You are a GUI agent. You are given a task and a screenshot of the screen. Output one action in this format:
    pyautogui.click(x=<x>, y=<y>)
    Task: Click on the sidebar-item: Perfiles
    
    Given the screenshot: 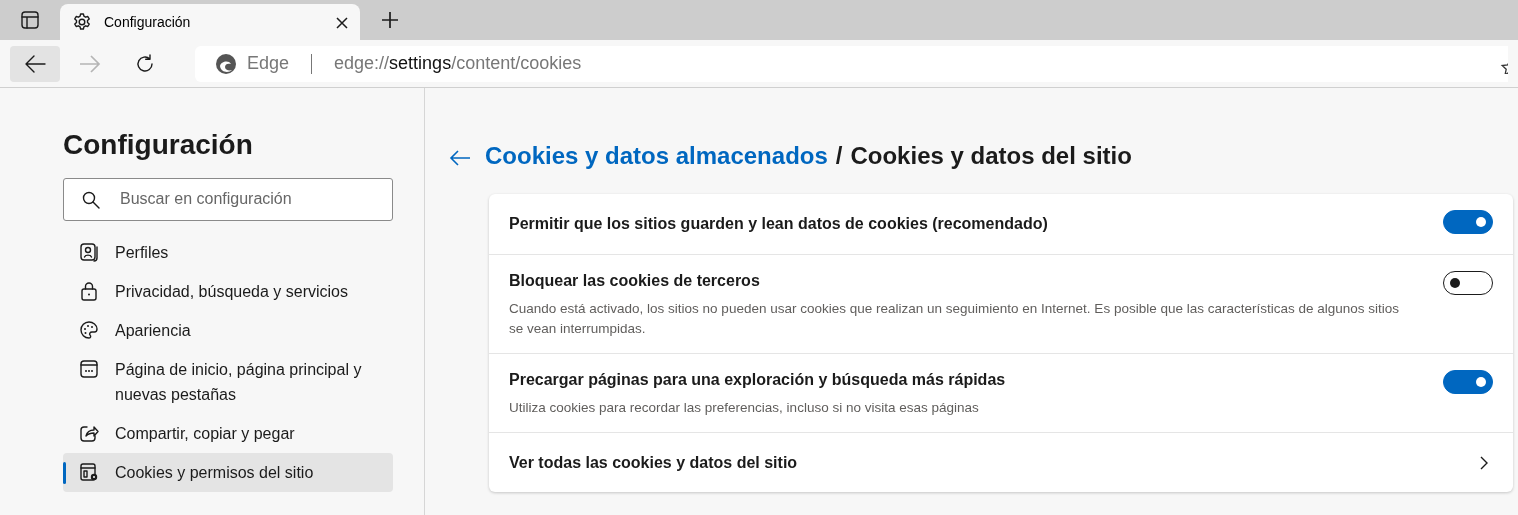 What is the action you would take?
    pyautogui.click(x=228, y=252)
    